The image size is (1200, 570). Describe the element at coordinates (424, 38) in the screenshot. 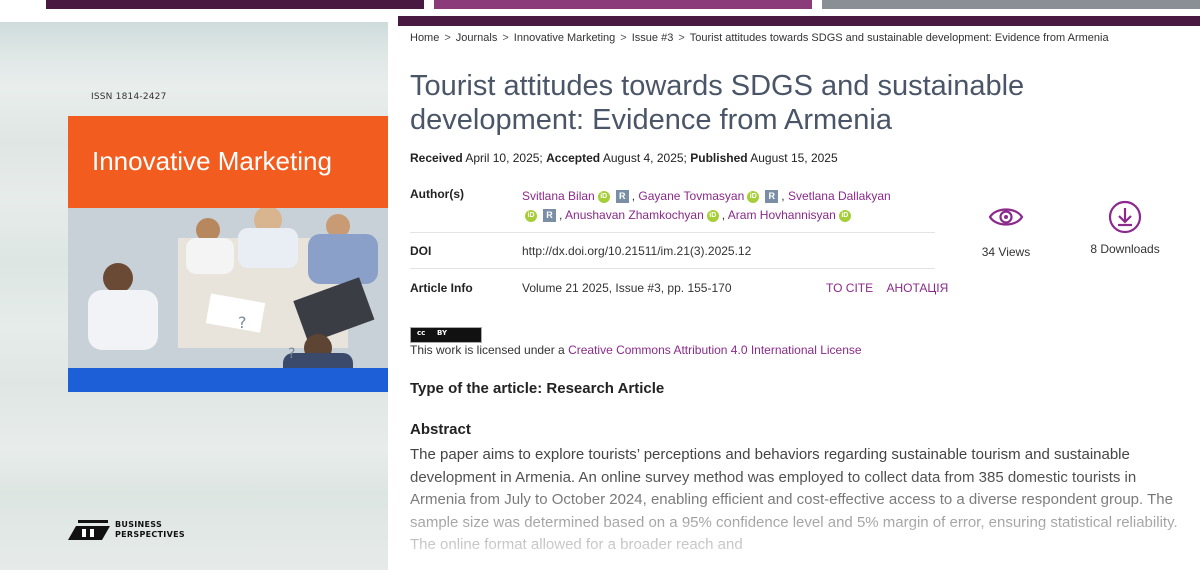

I see `breadcrumb-home: Home` at that location.